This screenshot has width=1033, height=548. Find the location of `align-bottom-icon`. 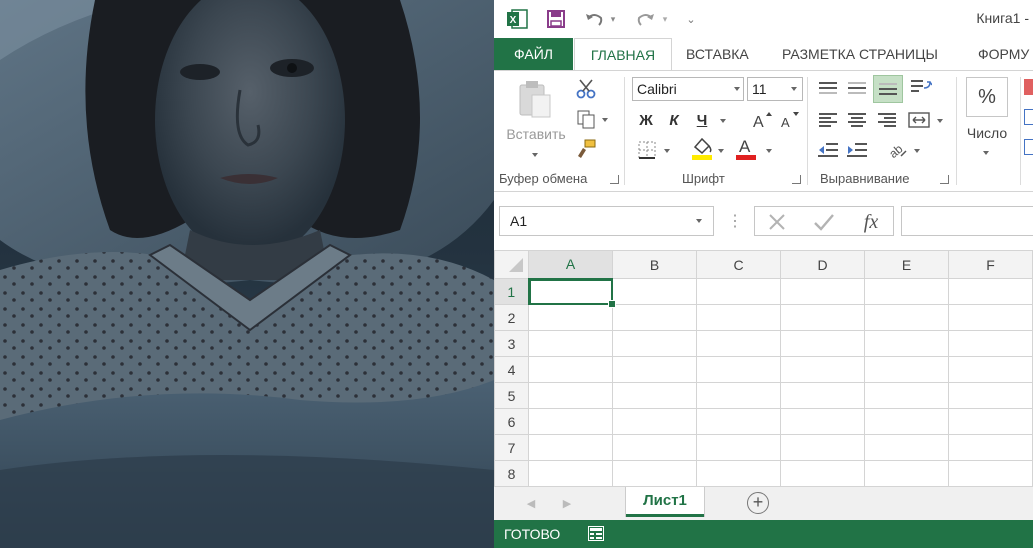

align-bottom-icon is located at coordinates (888, 89).